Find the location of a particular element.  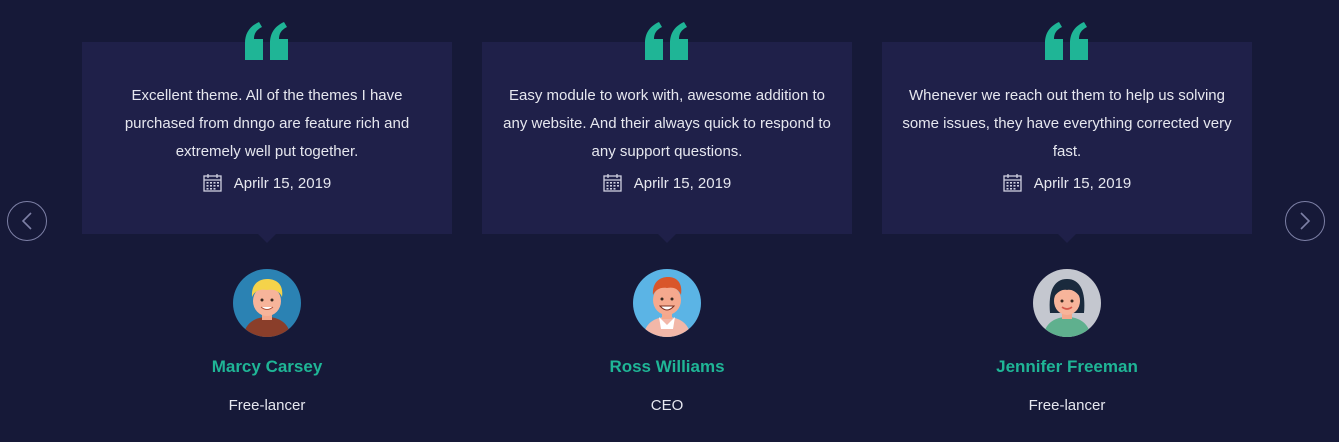

carousel-next-button is located at coordinates (1305, 221).